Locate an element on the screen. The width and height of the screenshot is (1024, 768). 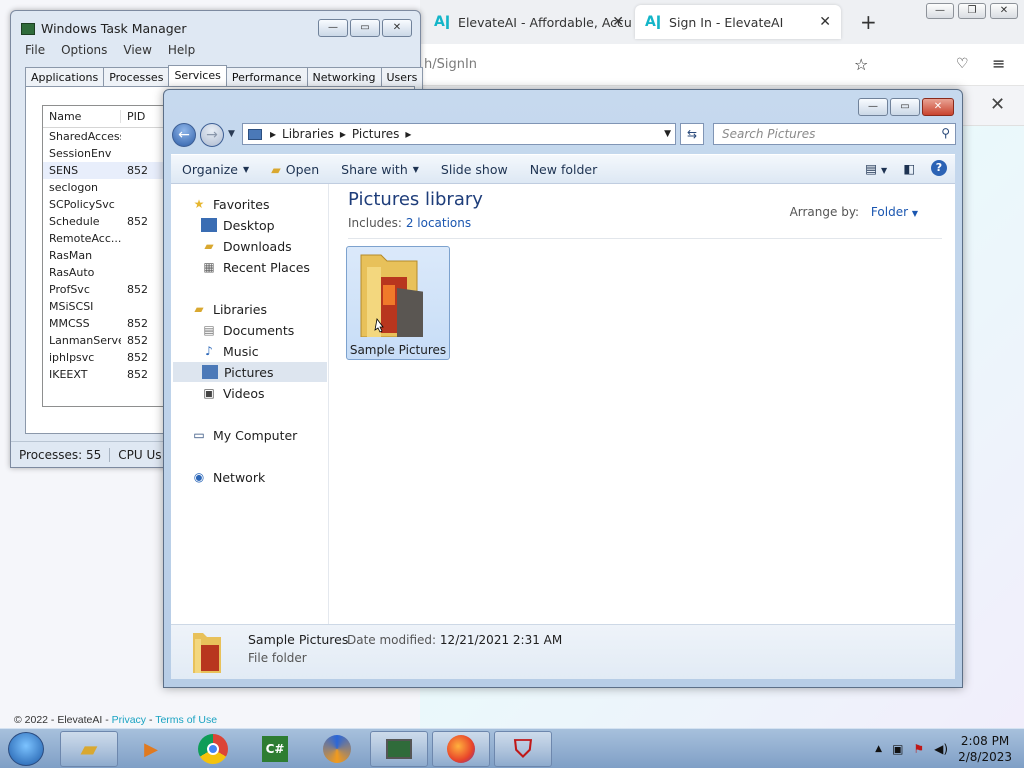
close-bar-icon: ✕ is located at coordinates (997, 104).